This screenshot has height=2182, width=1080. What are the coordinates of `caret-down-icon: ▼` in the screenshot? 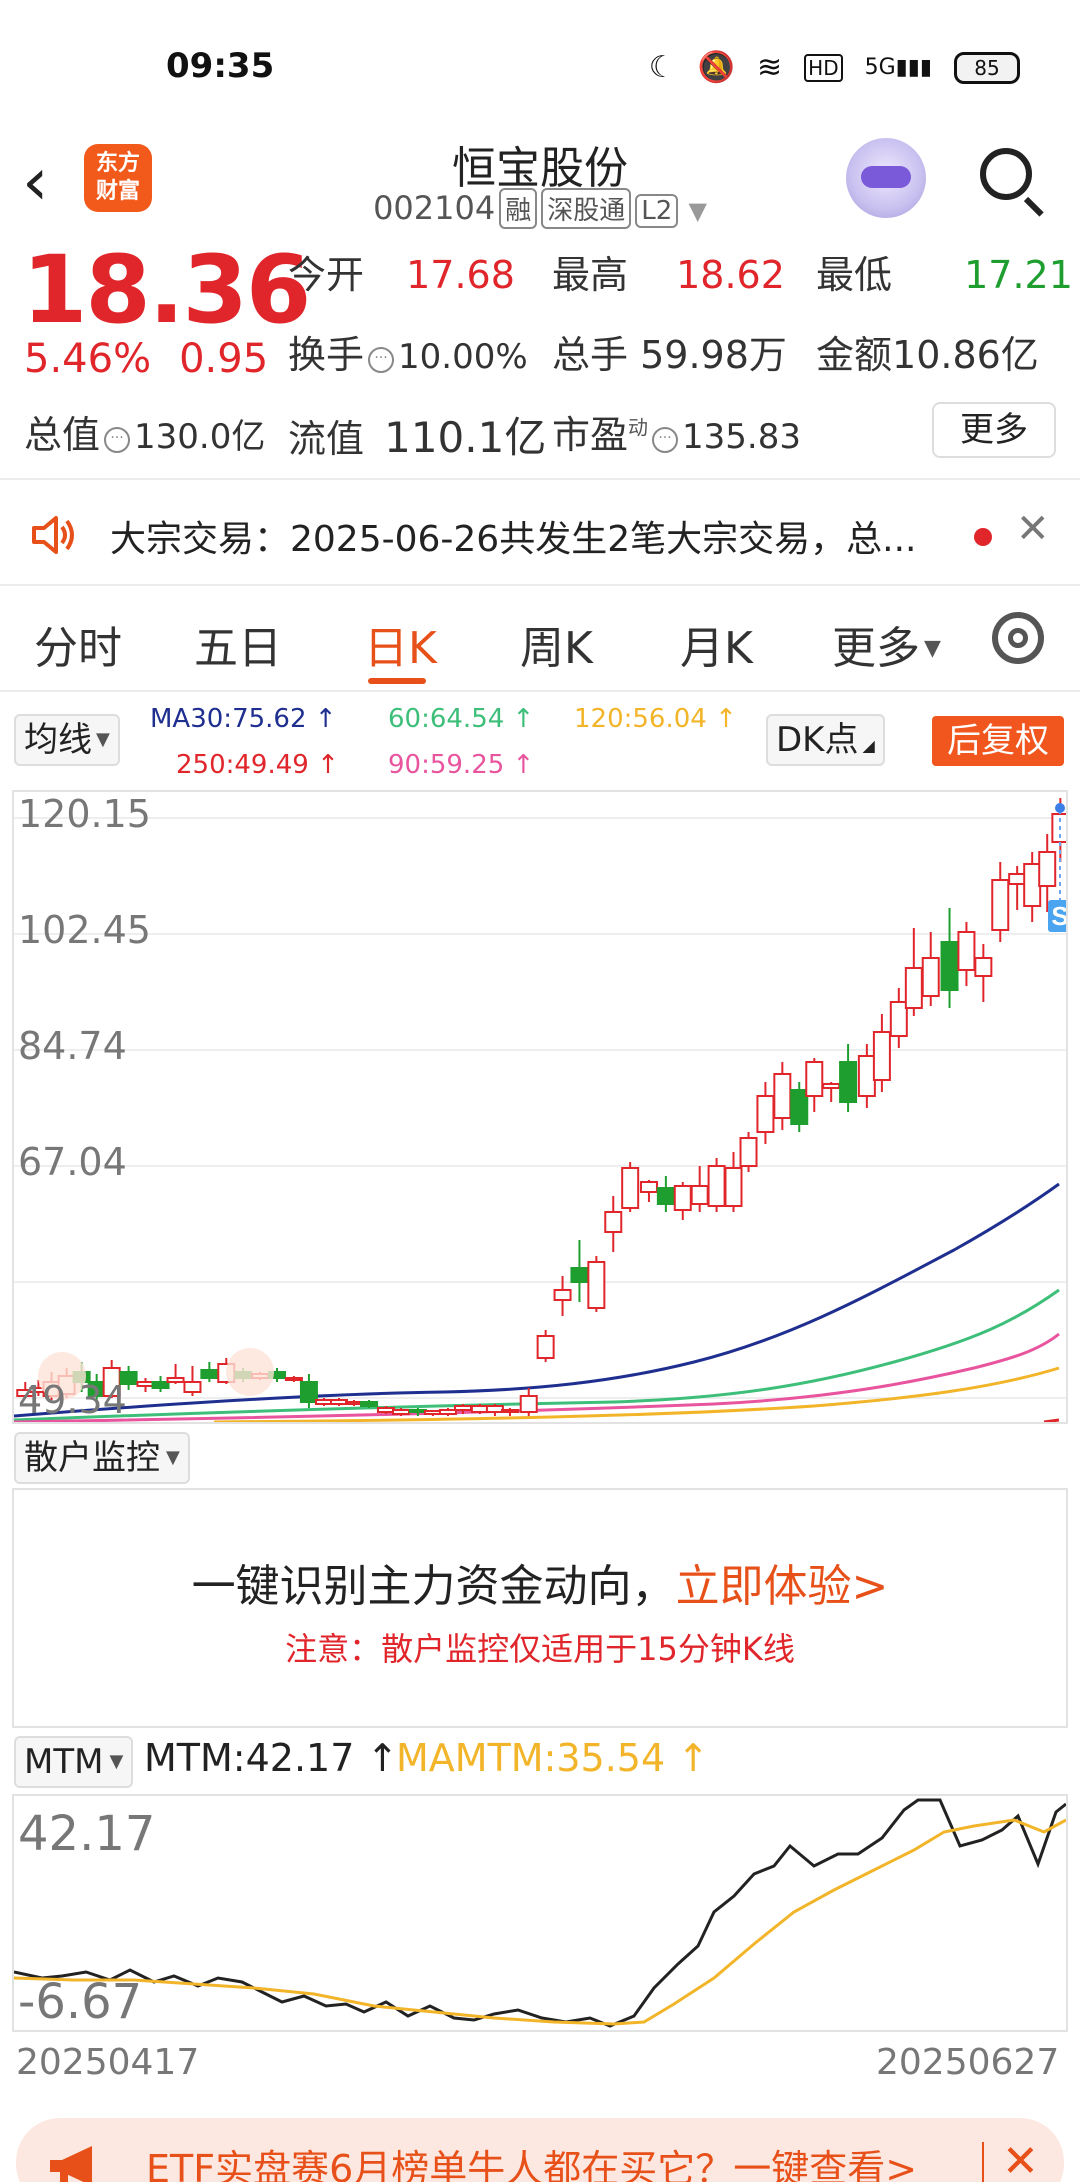 It's located at (116, 1761).